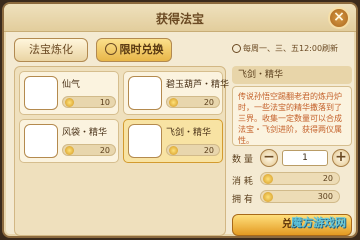 The image size is (360, 240). I want to click on refresh-schedule: 每周一、三、五12:00刷新, so click(285, 48).